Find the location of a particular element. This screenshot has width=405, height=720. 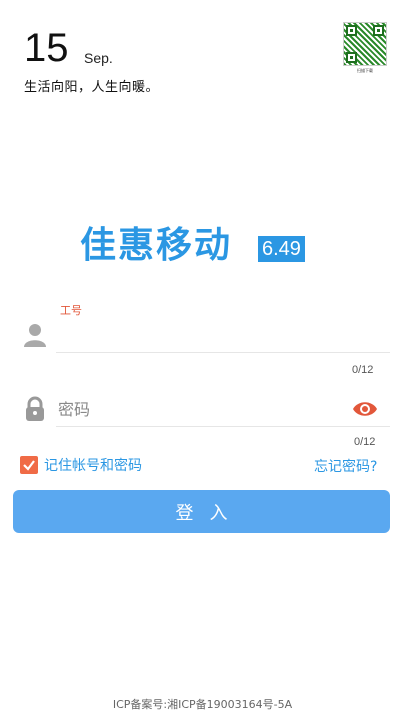

password-underline is located at coordinates (223, 426).